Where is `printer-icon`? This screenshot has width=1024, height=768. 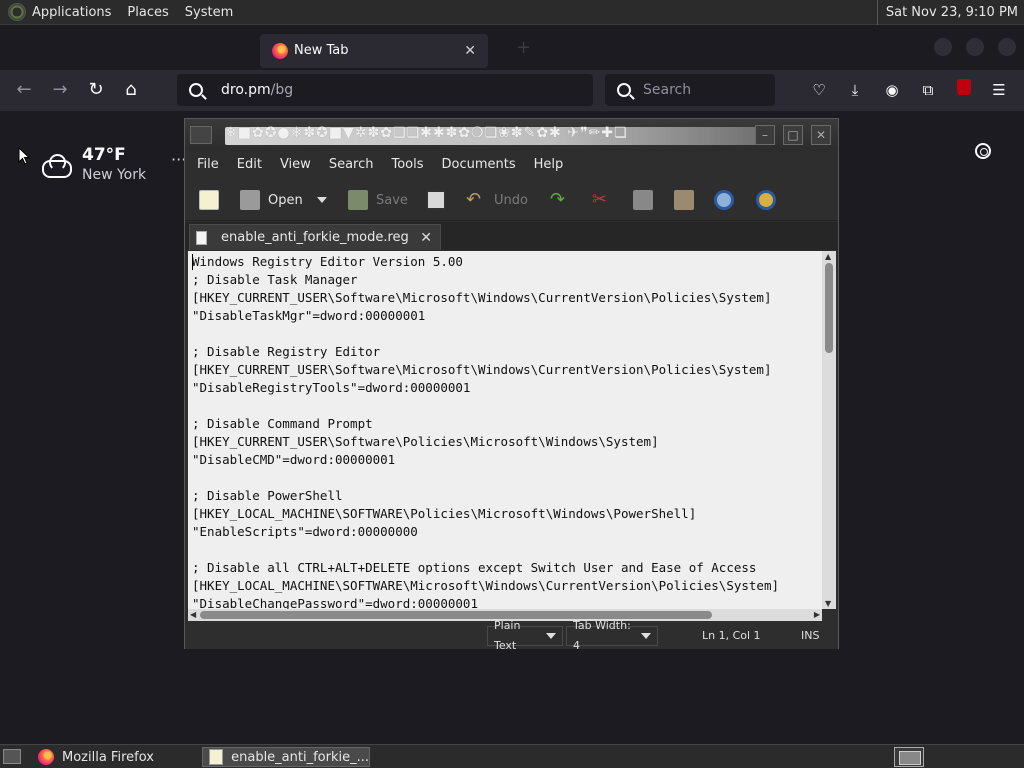 printer-icon is located at coordinates (436, 200).